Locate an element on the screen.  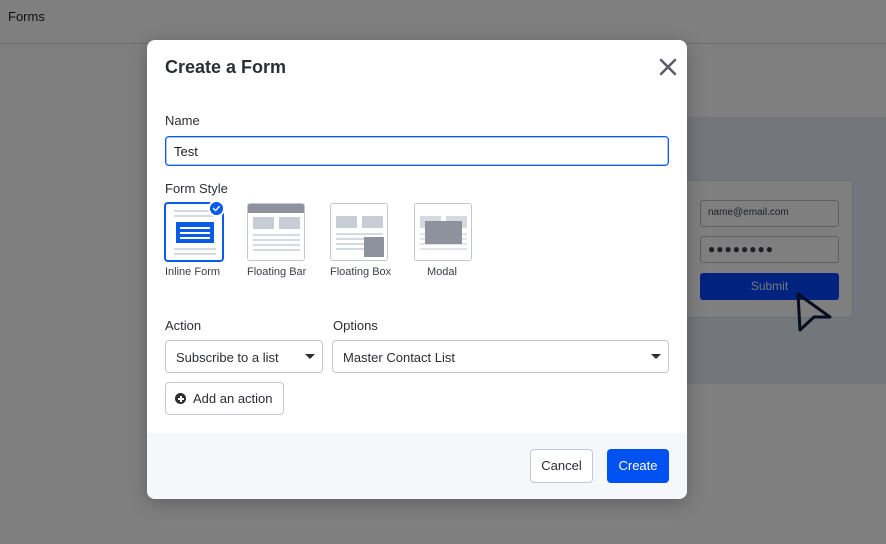
style-option-inline-form: Inline Form is located at coordinates (206, 239).